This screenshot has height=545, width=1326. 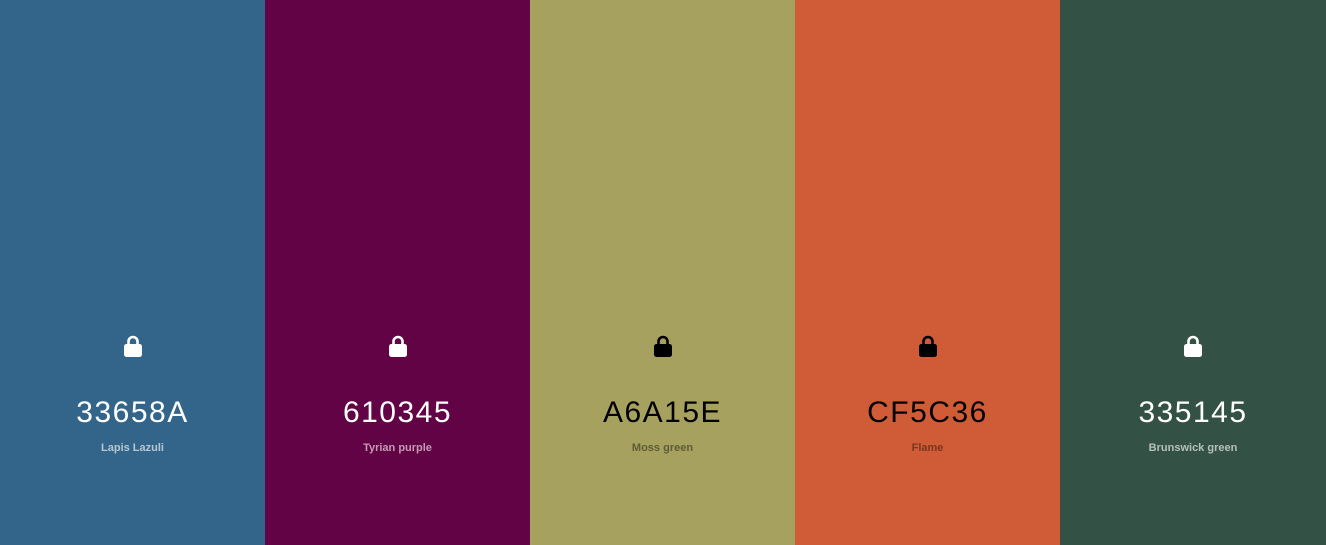 I want to click on swatch-content: CF5C36 Flame, so click(x=927, y=390).